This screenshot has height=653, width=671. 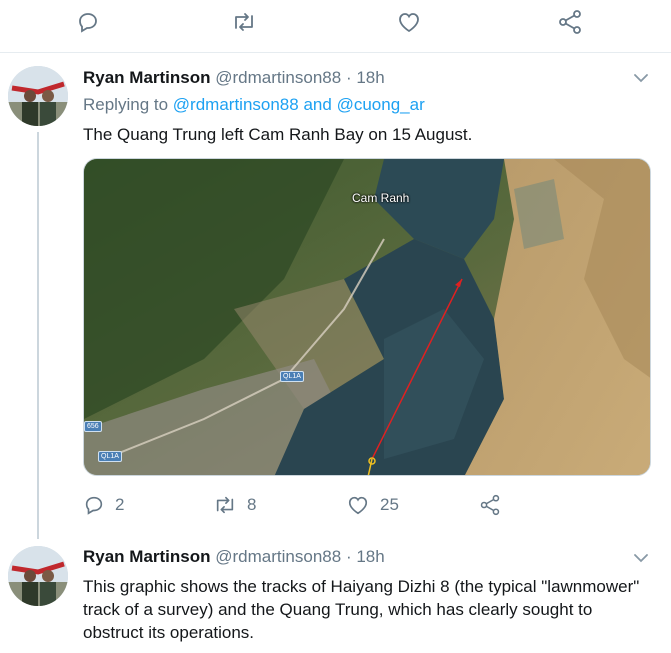 I want to click on divider, so click(x=335, y=52).